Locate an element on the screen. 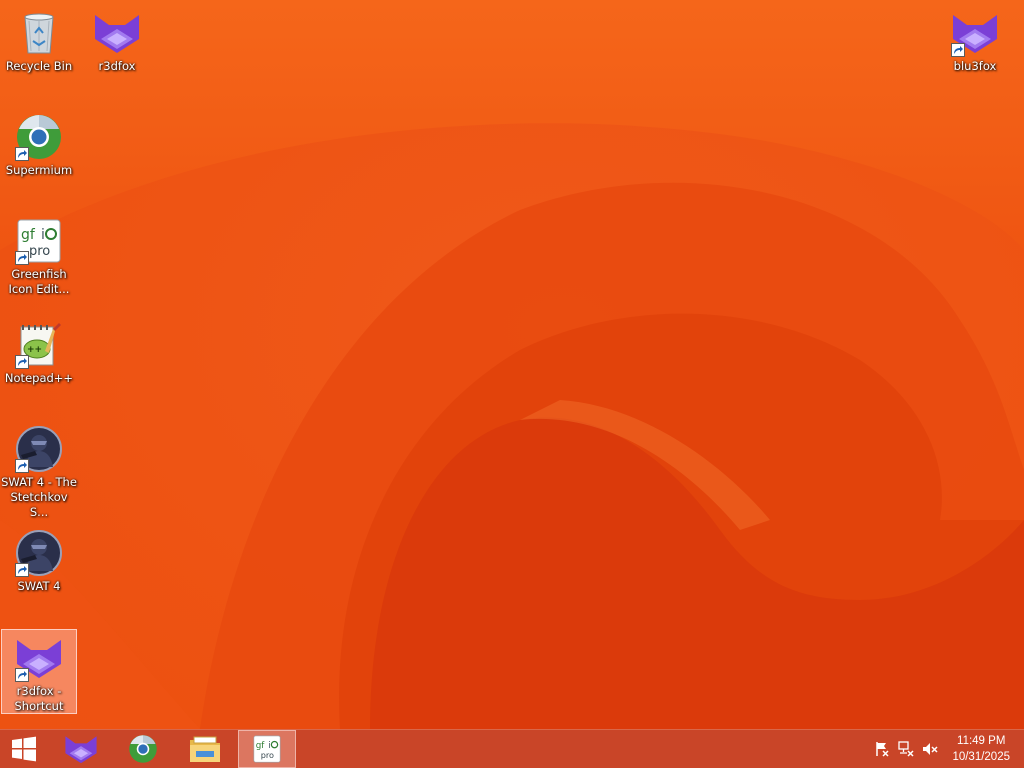  taskbar-r3dfox-button is located at coordinates (81, 749).